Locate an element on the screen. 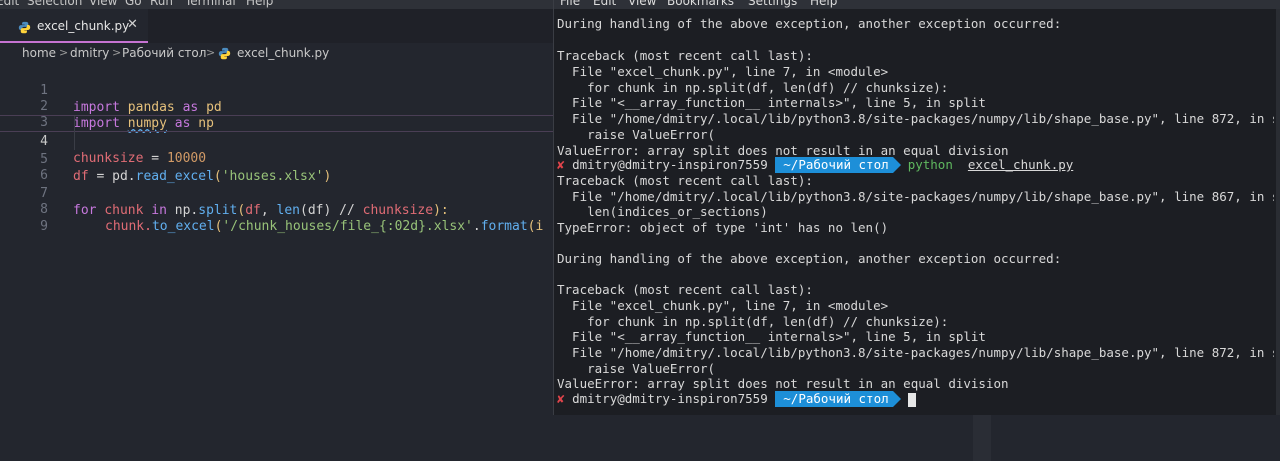 This screenshot has width=1280, height=461. code-line: 5 df = pd.read_excel('houses.xlsx') is located at coordinates (280, 159).